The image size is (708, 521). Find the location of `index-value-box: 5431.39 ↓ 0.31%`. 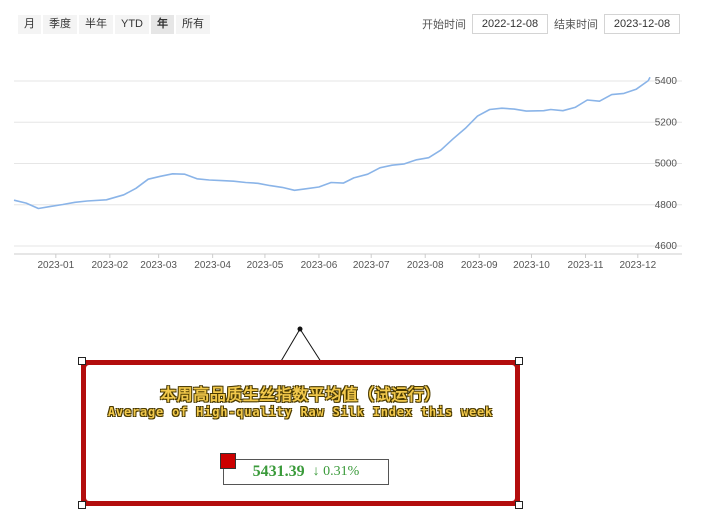

index-value-box: 5431.39 ↓ 0.31% is located at coordinates (306, 472).